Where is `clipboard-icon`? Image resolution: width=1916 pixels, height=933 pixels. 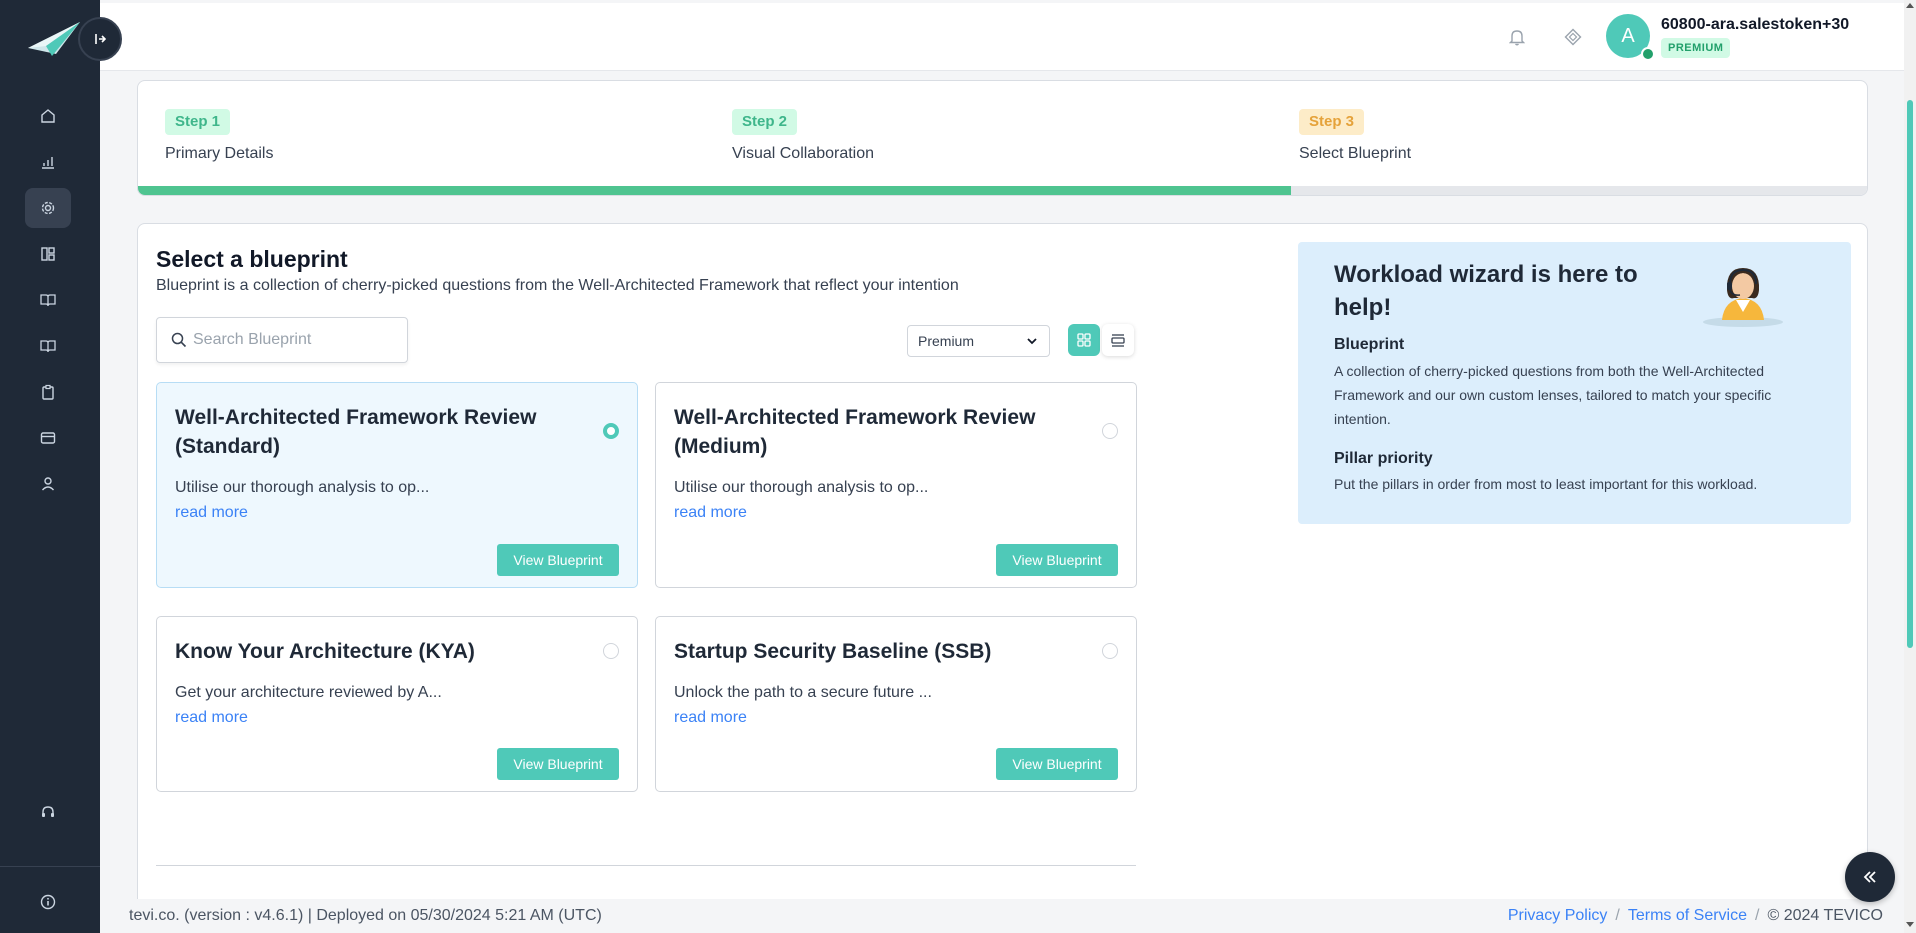 clipboard-icon is located at coordinates (48, 392).